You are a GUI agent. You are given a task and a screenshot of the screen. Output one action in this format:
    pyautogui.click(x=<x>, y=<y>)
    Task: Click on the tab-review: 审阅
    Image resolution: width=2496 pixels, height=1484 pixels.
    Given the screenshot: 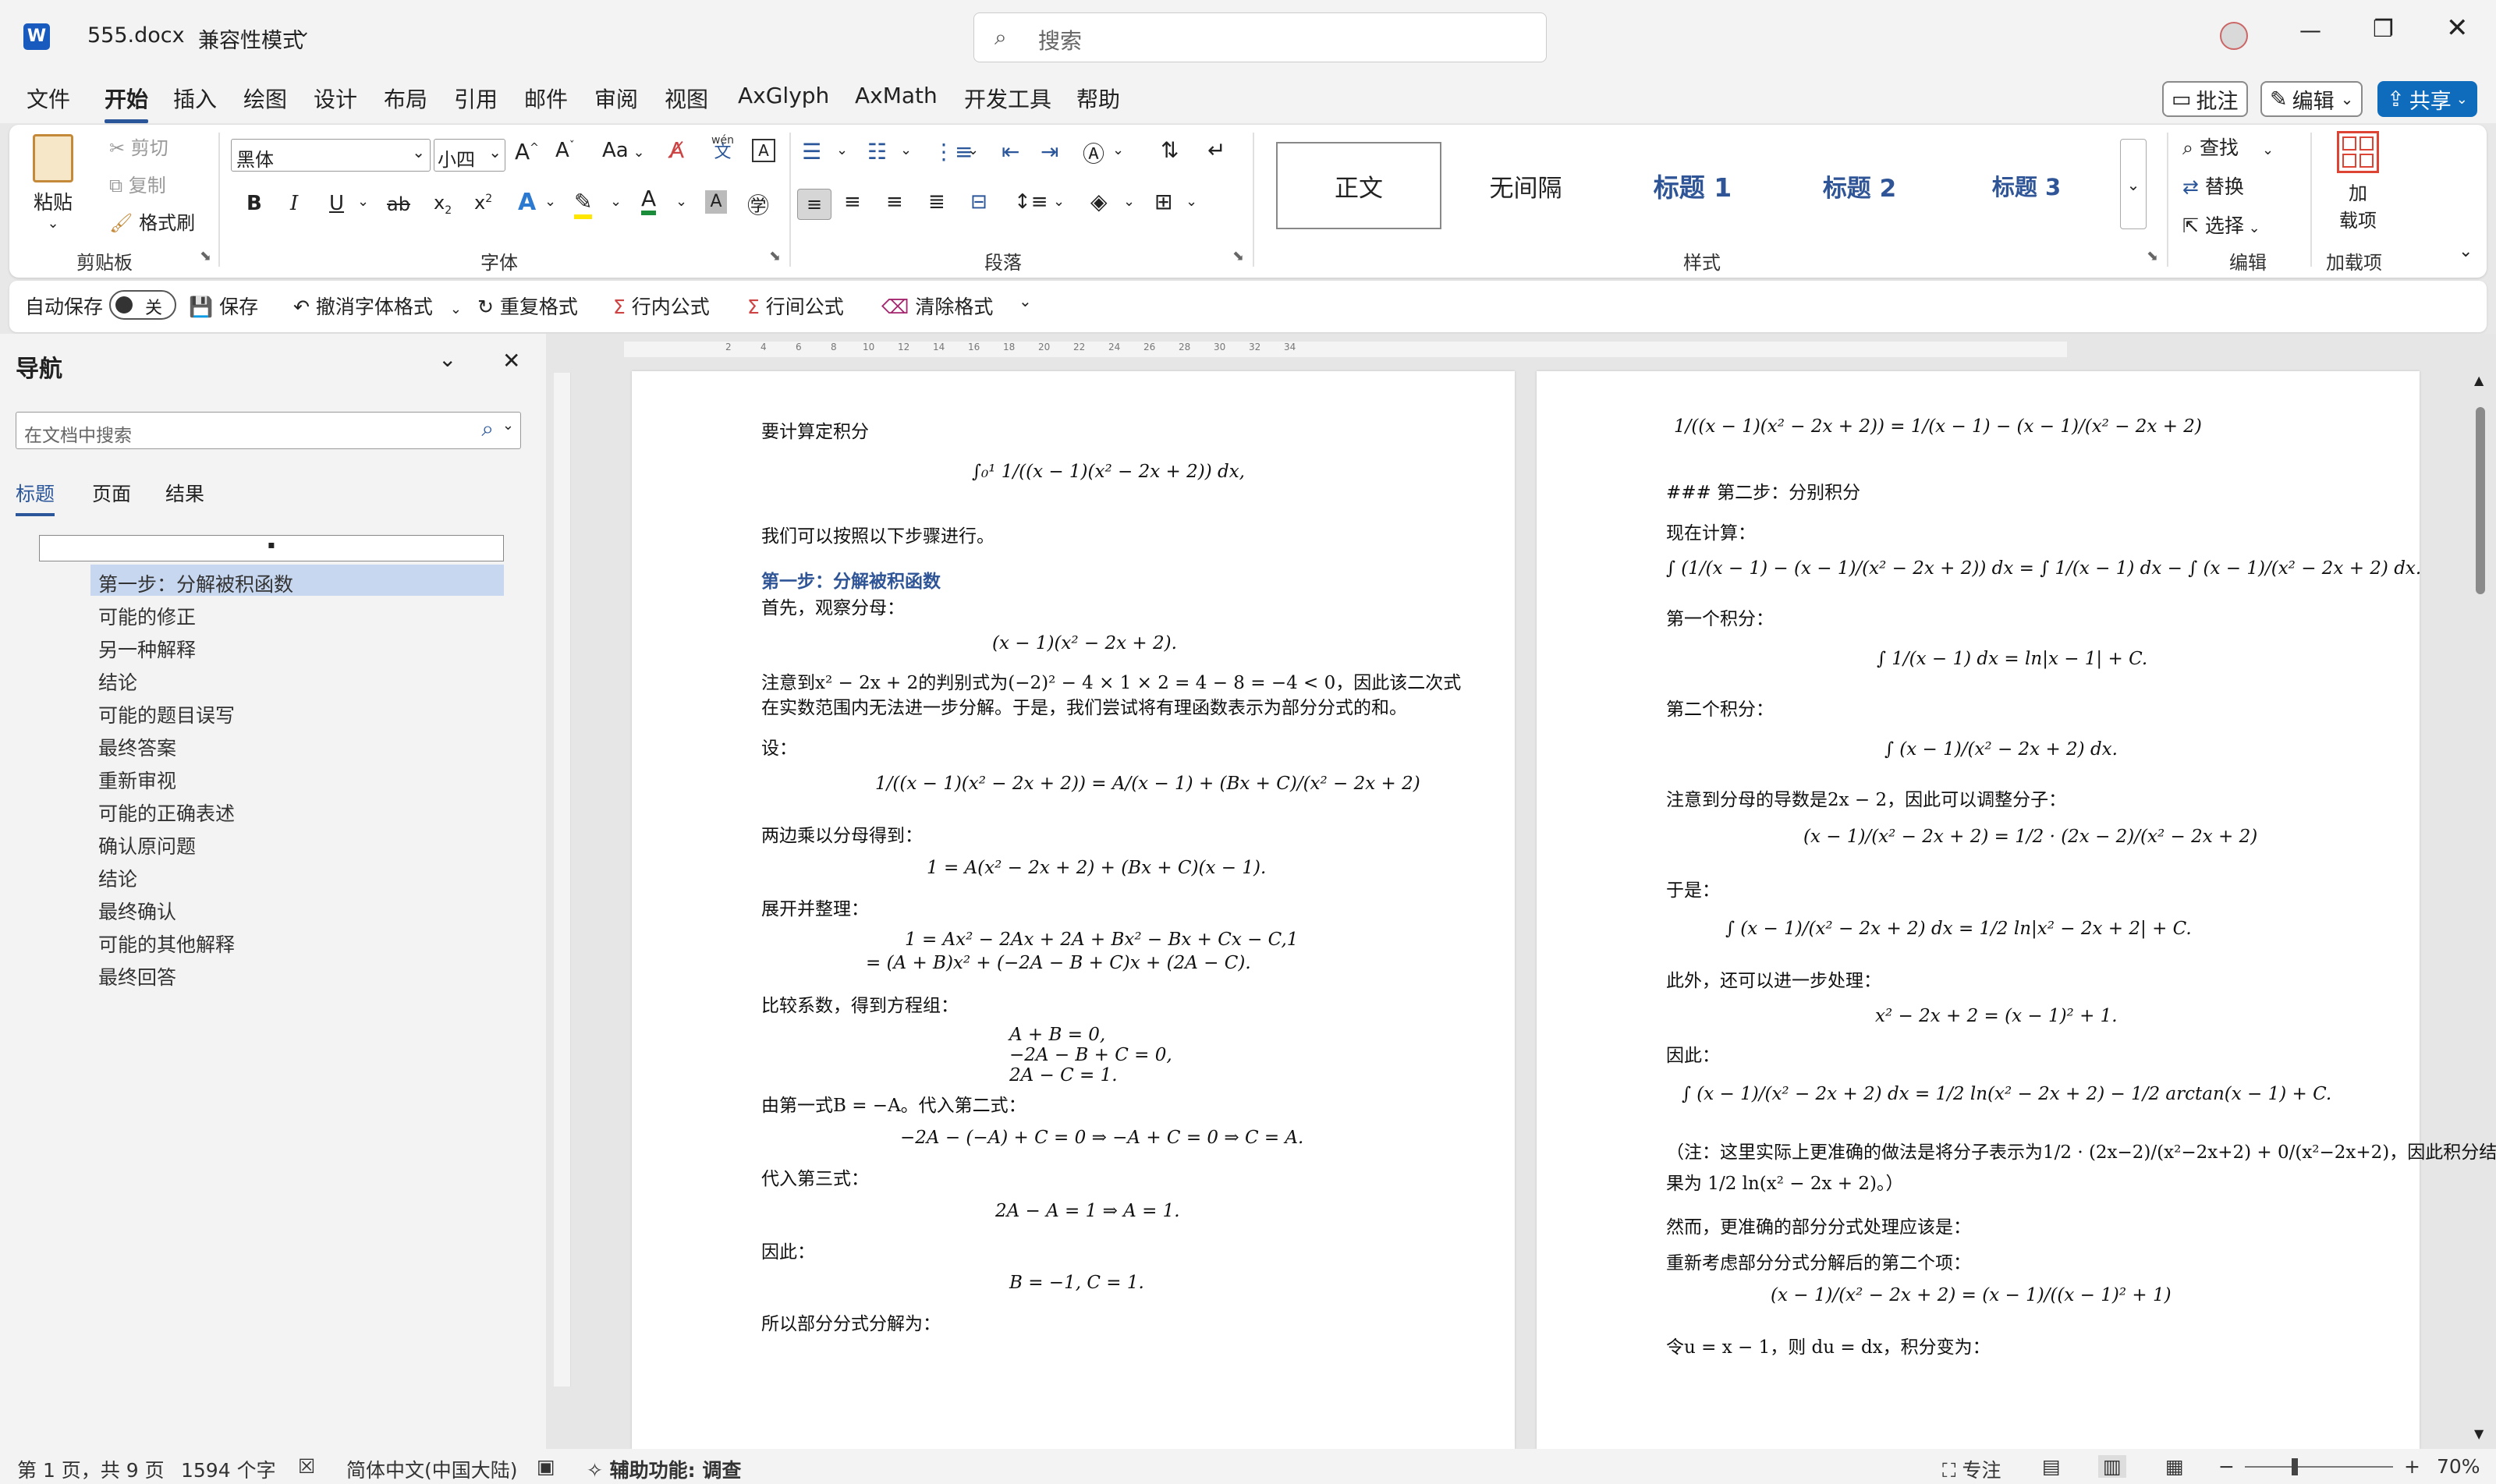 What is the action you would take?
    pyautogui.click(x=616, y=98)
    